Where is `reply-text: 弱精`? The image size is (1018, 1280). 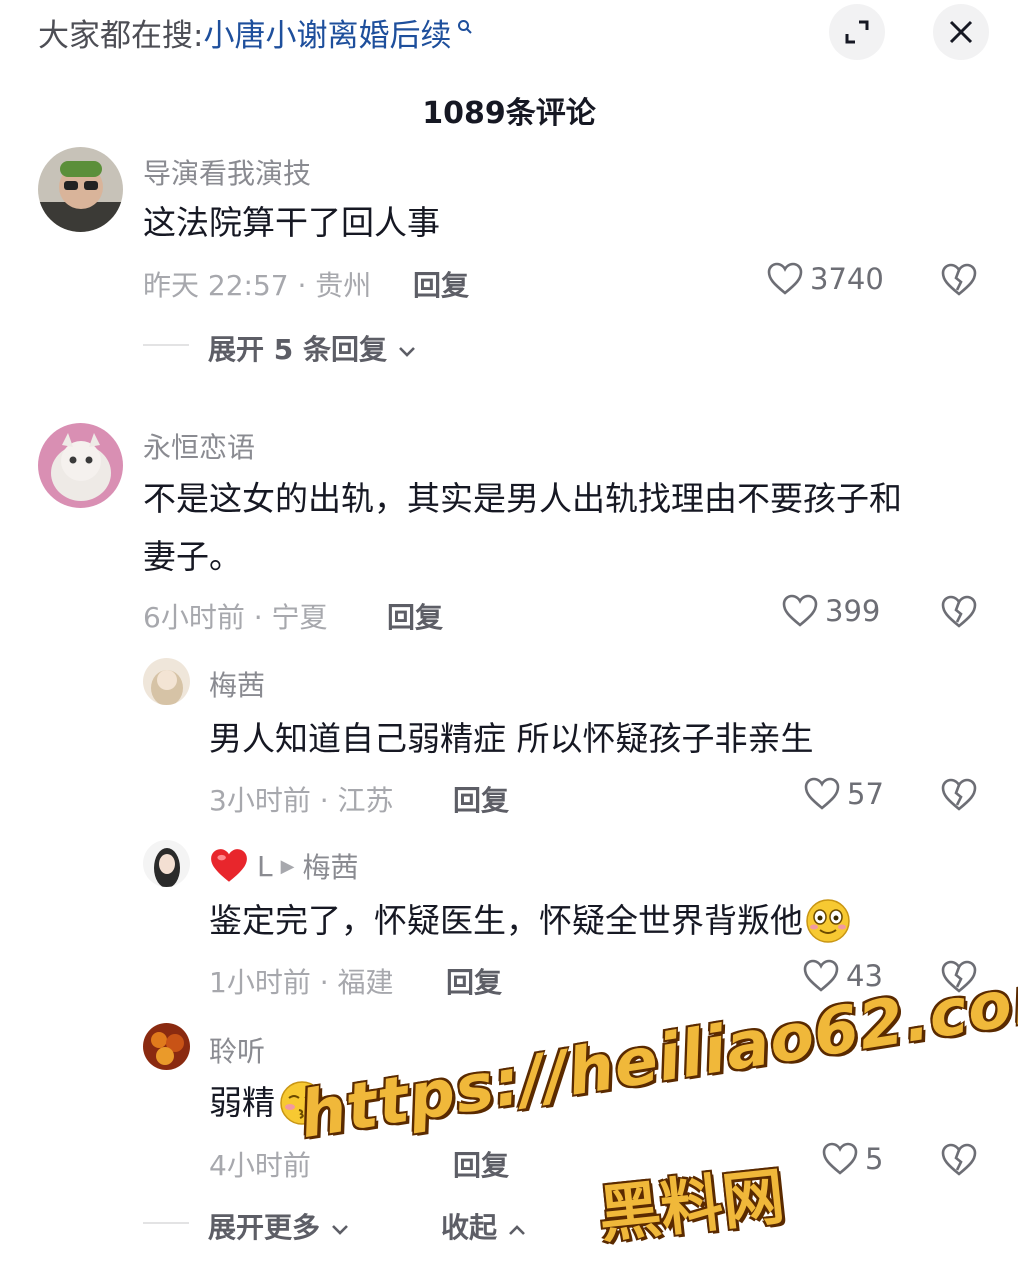 reply-text: 弱精 is located at coordinates (242, 1102).